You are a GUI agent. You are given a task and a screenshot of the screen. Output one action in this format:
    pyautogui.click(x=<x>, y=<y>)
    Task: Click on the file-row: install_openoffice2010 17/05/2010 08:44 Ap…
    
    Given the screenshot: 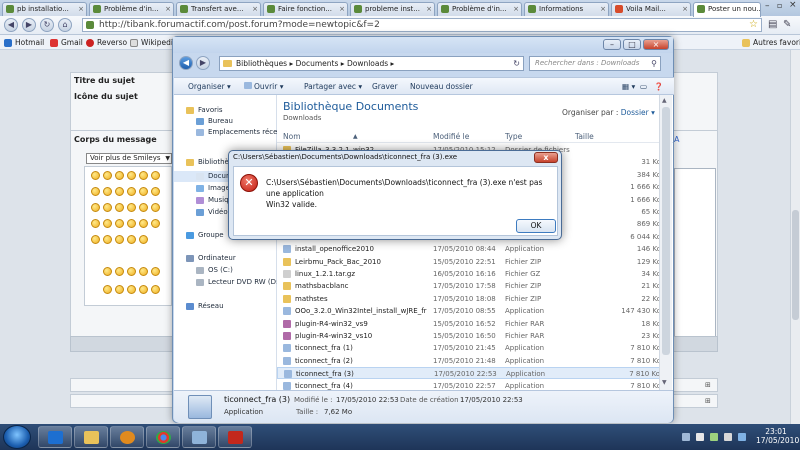 What is the action you would take?
    pyautogui.click(x=472, y=249)
    